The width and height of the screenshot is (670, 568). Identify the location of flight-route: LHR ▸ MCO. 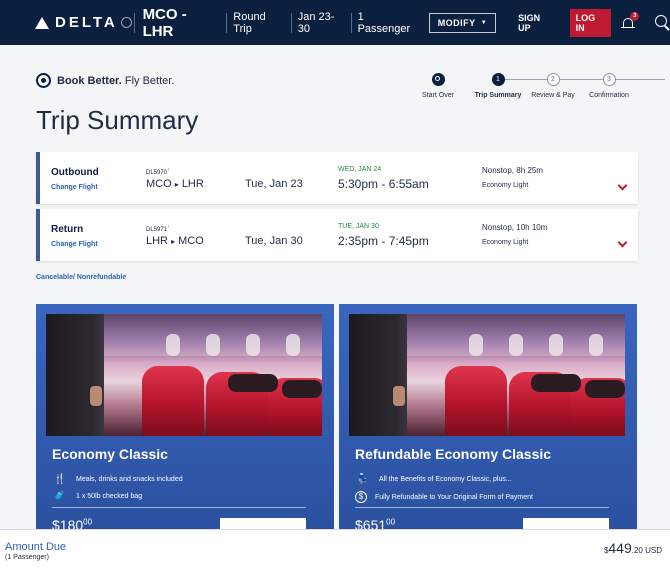
(175, 241).